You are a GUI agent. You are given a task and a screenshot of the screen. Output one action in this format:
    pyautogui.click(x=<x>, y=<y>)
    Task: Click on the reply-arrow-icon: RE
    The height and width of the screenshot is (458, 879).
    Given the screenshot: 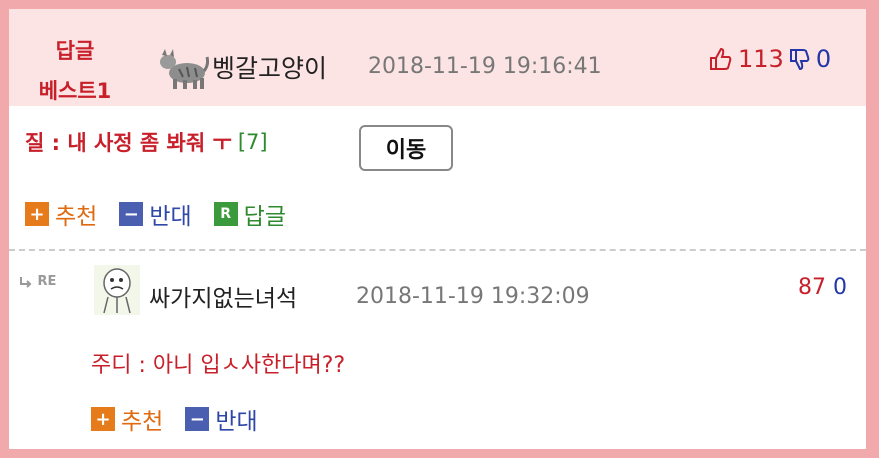 What is the action you would take?
    pyautogui.click(x=37, y=281)
    